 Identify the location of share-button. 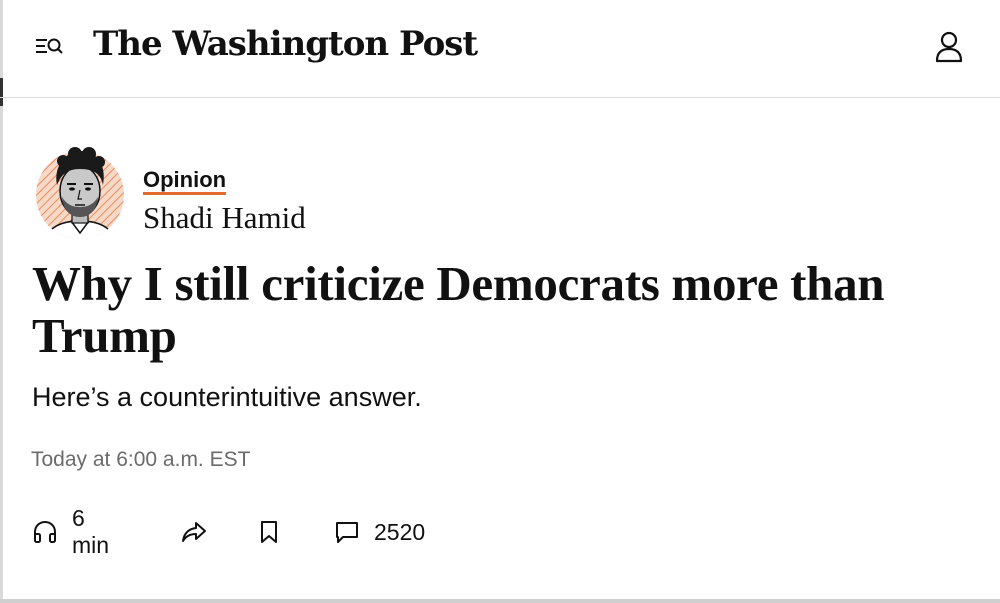
(194, 532).